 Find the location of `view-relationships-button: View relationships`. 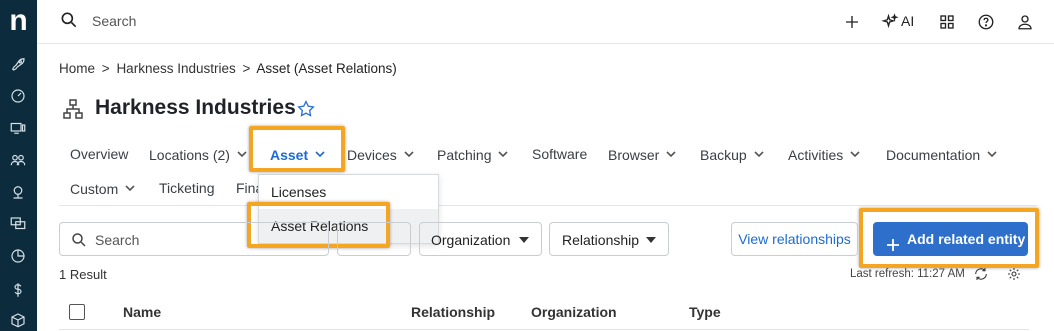

view-relationships-button: View relationships is located at coordinates (794, 239).